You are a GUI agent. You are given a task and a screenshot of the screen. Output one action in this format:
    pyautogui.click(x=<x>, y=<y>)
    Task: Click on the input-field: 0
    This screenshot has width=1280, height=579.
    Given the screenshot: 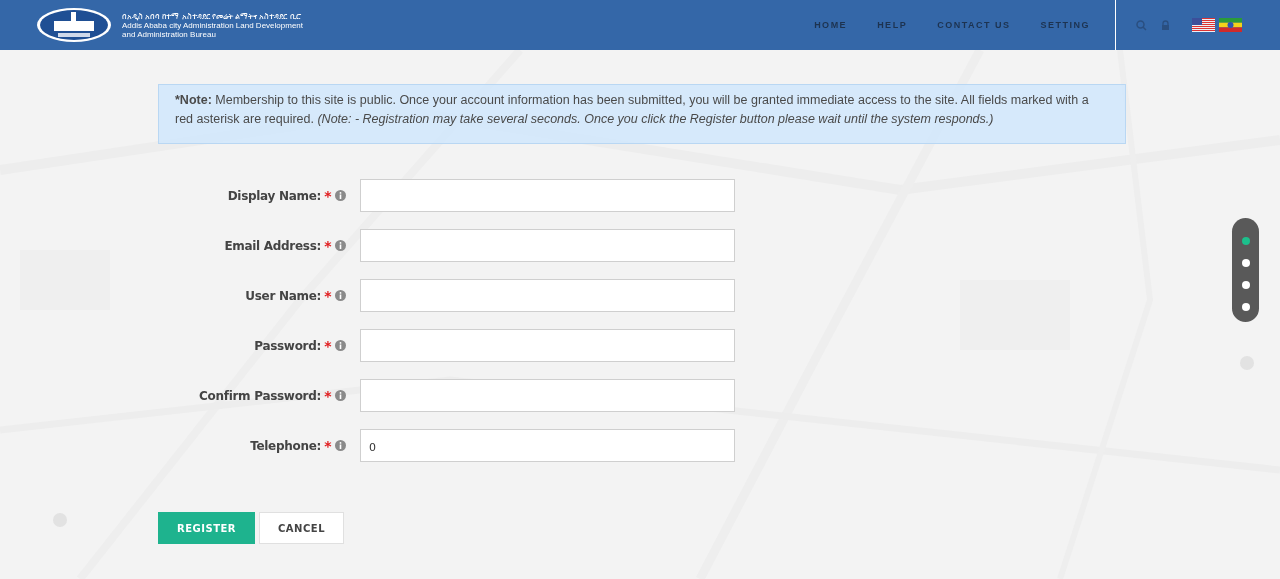 What is the action you would take?
    pyautogui.click(x=547, y=445)
    